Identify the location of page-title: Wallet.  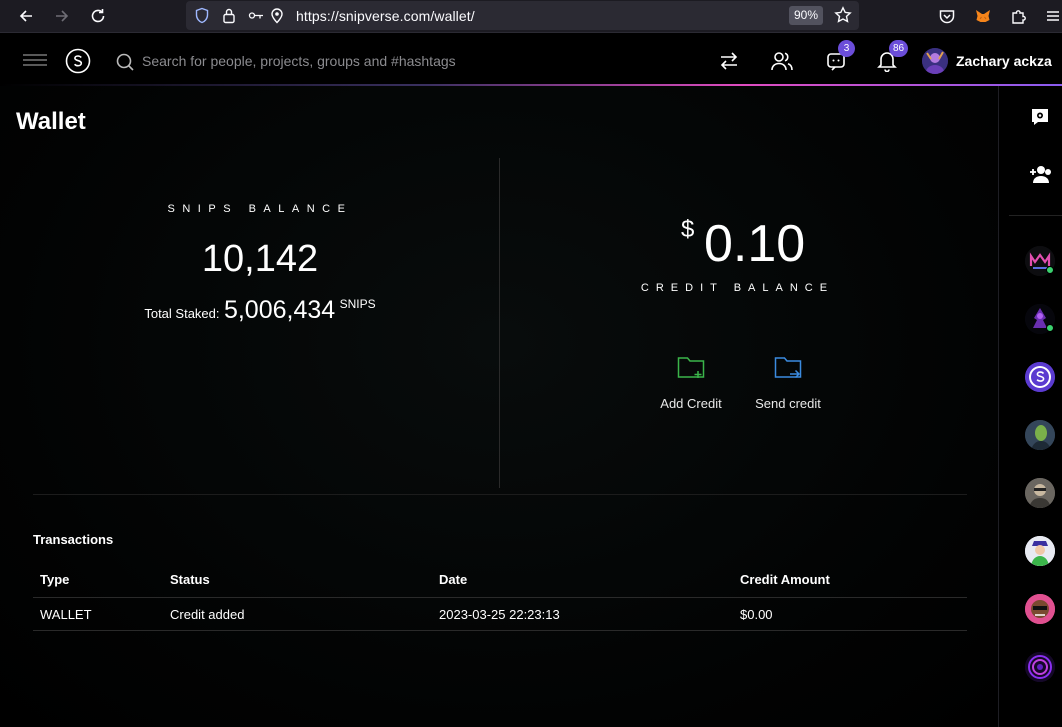
(51, 121).